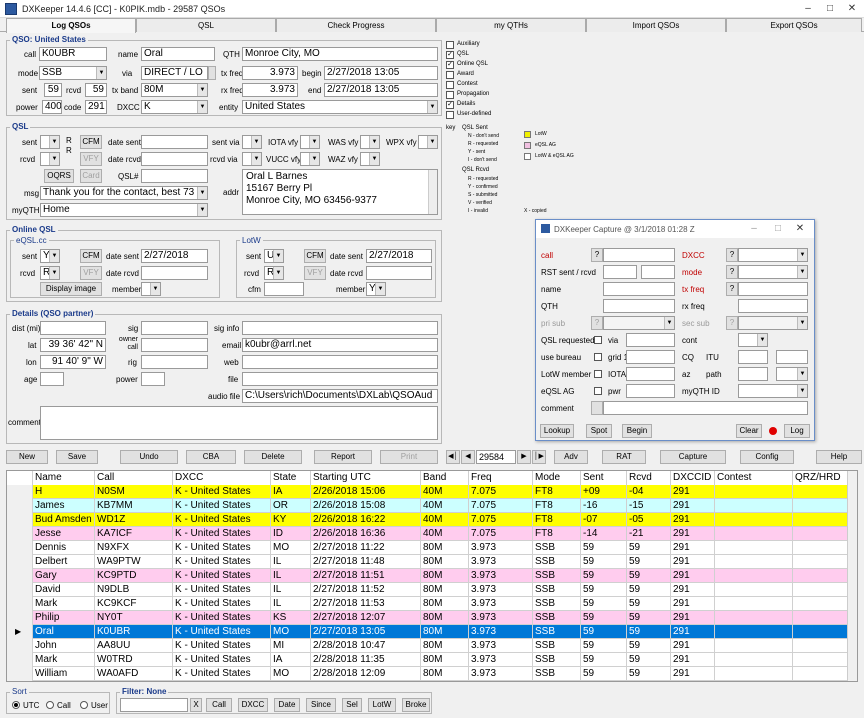 The image size is (864, 718). Describe the element at coordinates (27, 457) in the screenshot. I see `new-button: New` at that location.